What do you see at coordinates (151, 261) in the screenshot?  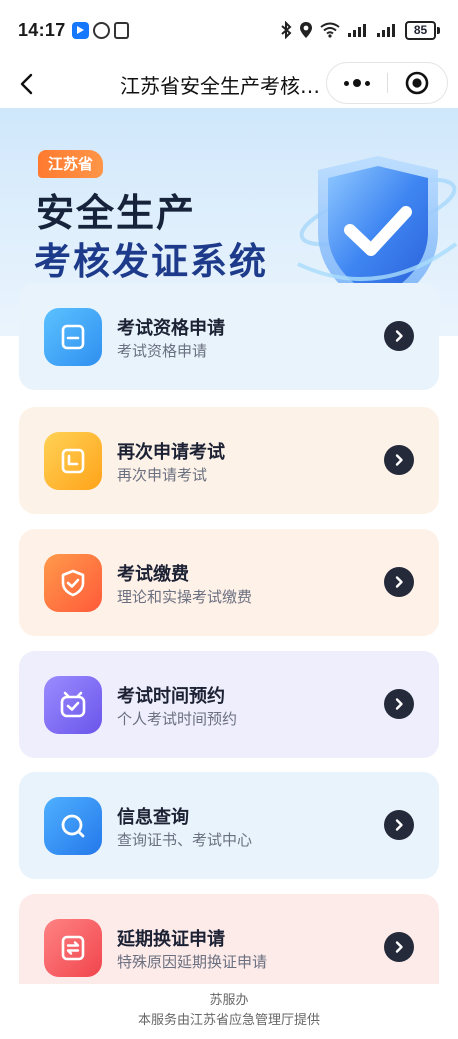 I see `banner-title-line2: 考核发证系统` at bounding box center [151, 261].